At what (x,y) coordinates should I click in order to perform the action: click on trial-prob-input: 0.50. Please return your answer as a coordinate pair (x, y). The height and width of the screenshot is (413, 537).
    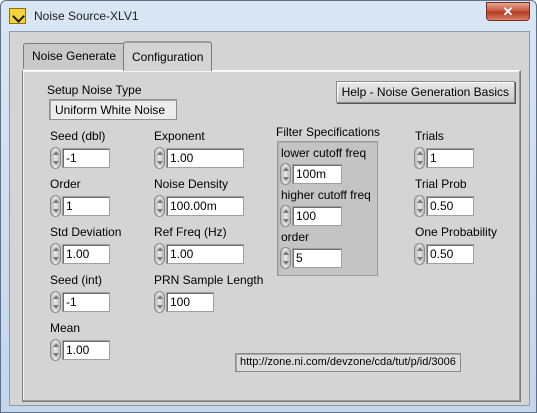
    Looking at the image, I should click on (450, 206).